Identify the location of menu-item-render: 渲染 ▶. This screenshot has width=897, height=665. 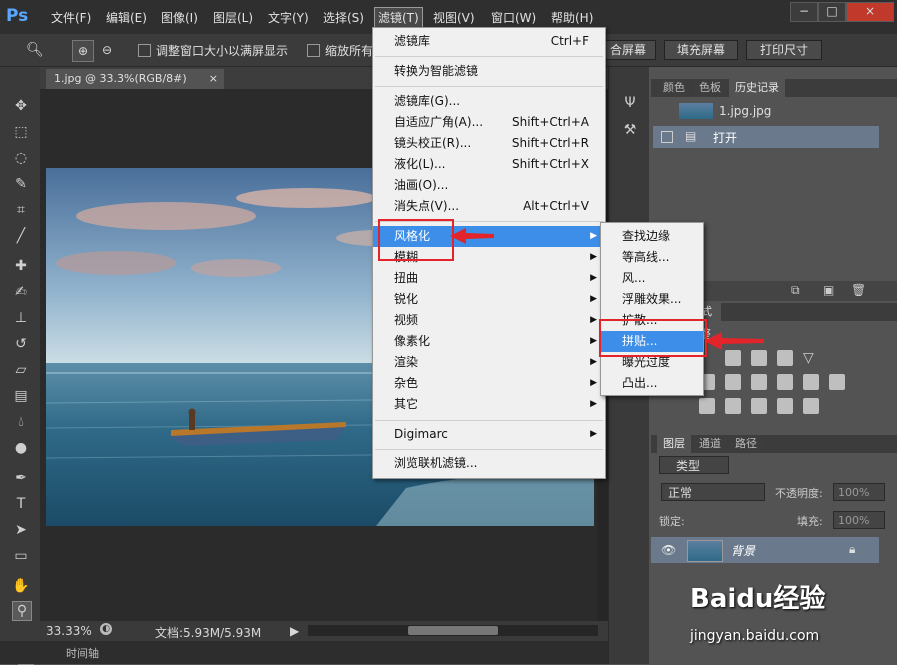
(489, 362).